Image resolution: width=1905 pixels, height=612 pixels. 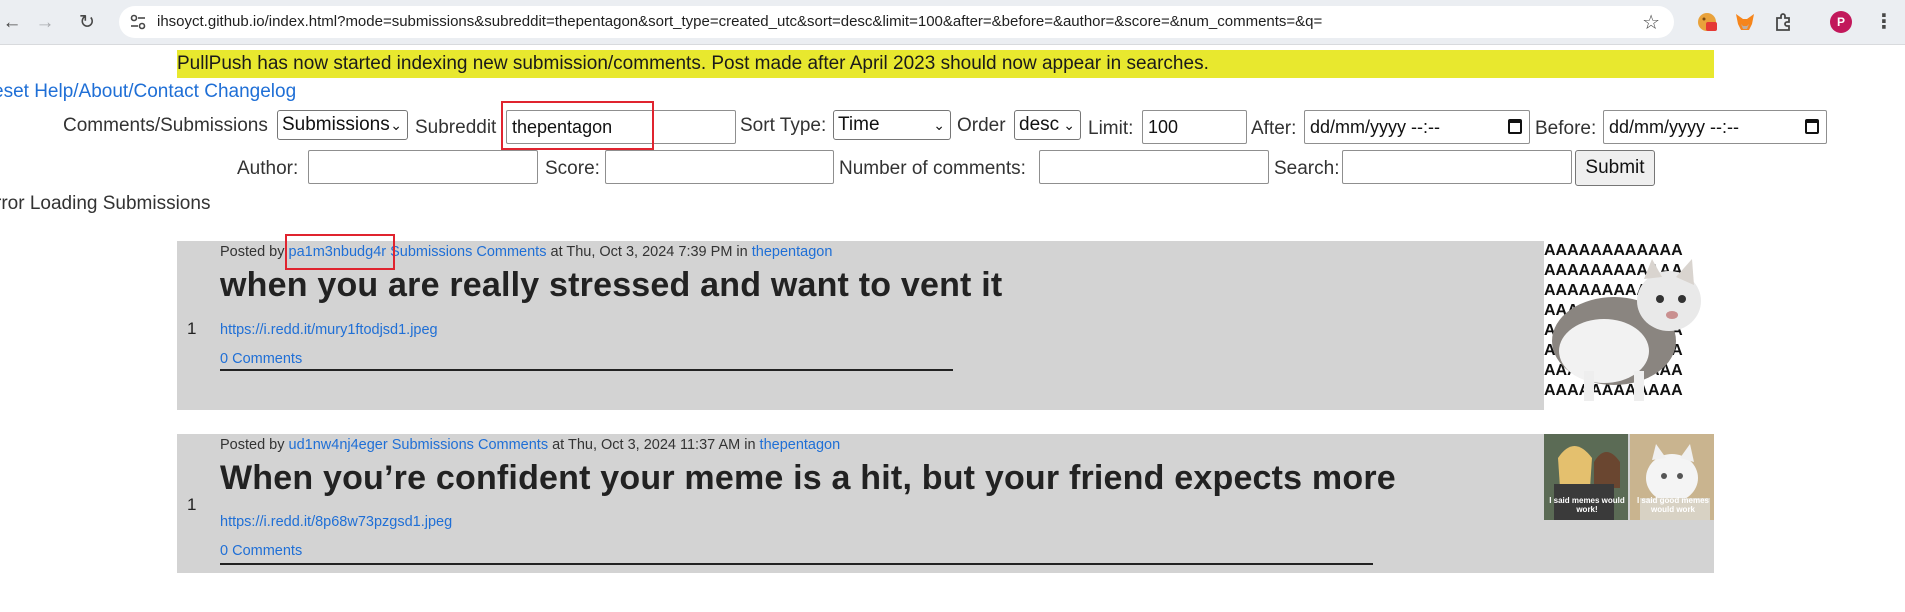 I want to click on post-timestamp: at Thu, Oct 3, 2024 7:39 PM in, so click(x=649, y=252).